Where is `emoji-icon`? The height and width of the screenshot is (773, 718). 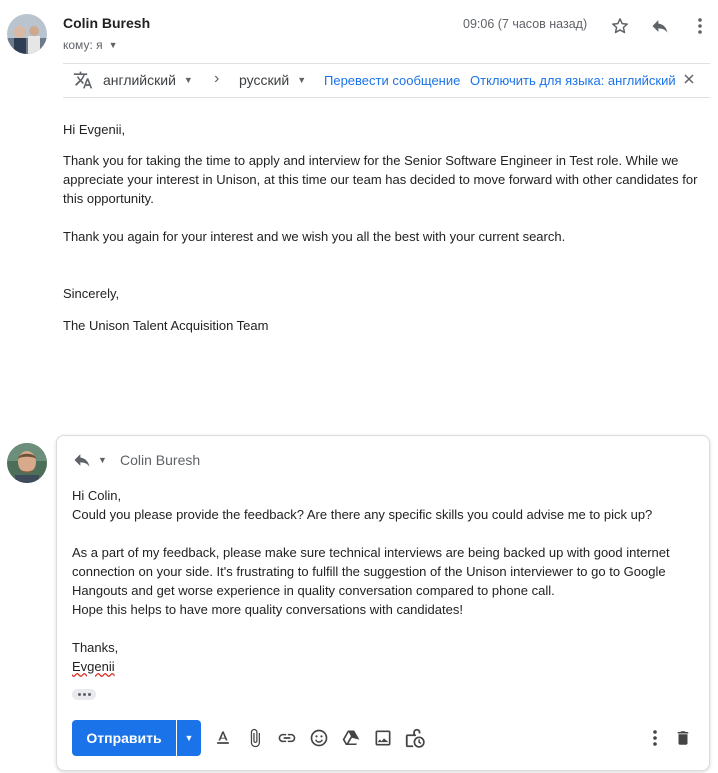
emoji-icon is located at coordinates (319, 738).